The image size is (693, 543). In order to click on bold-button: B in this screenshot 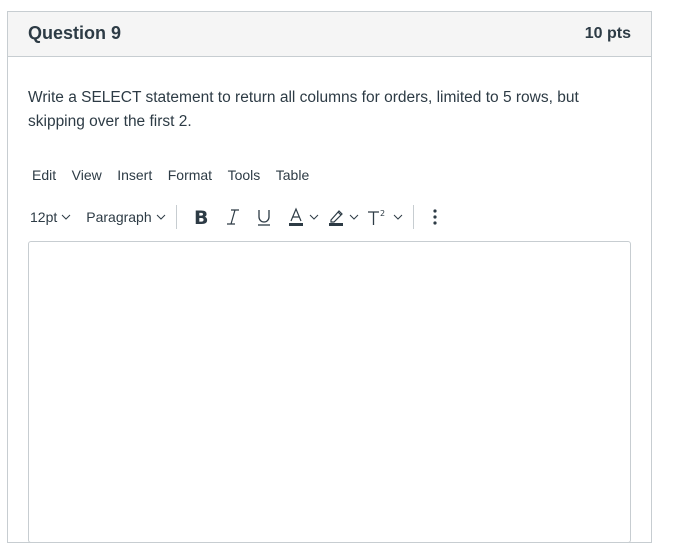, I will do `click(202, 217)`.